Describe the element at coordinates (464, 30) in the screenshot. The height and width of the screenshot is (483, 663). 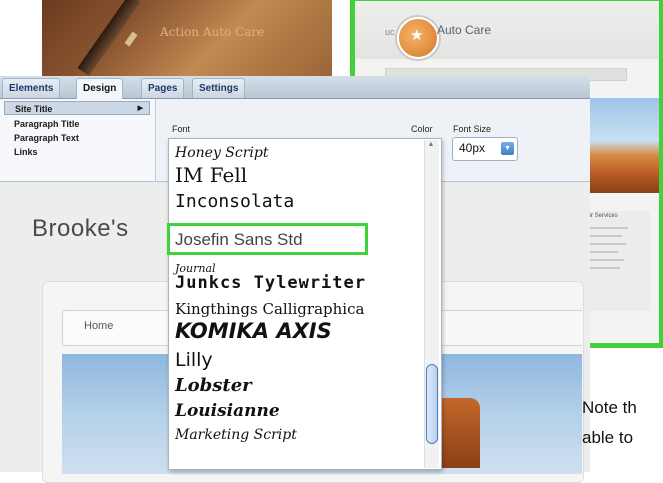
I see `preview-title: Auto Care` at that location.